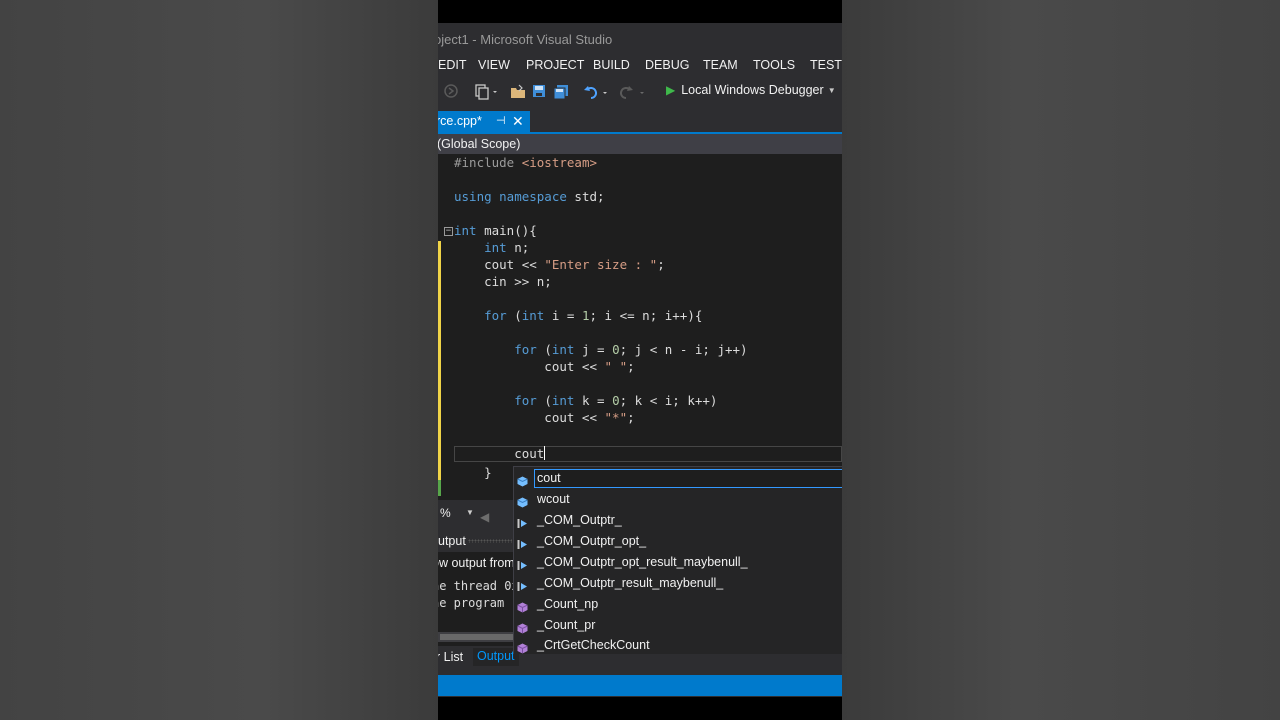  What do you see at coordinates (678, 645) in the screenshot?
I see `completion-item-crtgetcheckcount: _CrtGetCheckCount` at bounding box center [678, 645].